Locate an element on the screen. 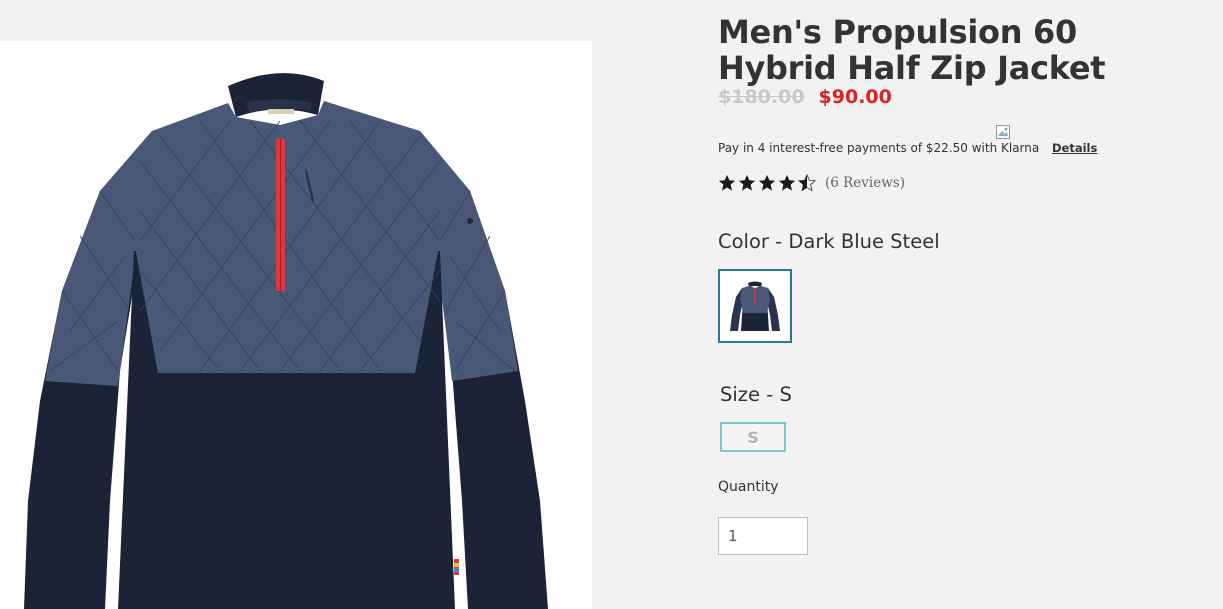 This screenshot has width=1223, height=609. color-swatch-dark-blue-steel is located at coordinates (755, 306).